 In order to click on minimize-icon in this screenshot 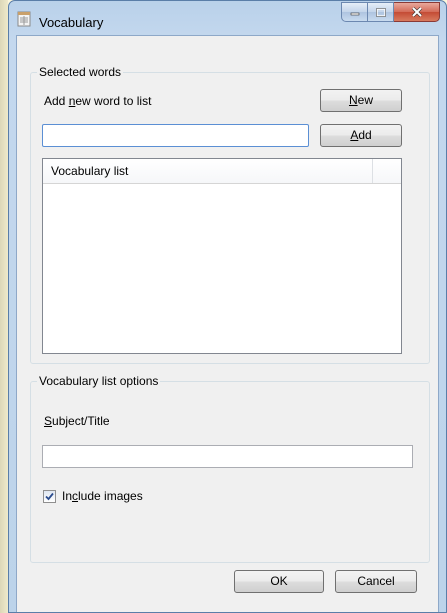, I will do `click(354, 14)`.